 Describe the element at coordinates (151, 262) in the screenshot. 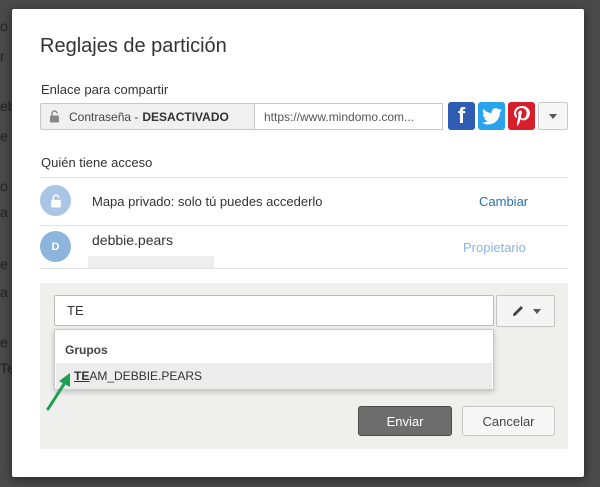

I see `redacted-email` at that location.